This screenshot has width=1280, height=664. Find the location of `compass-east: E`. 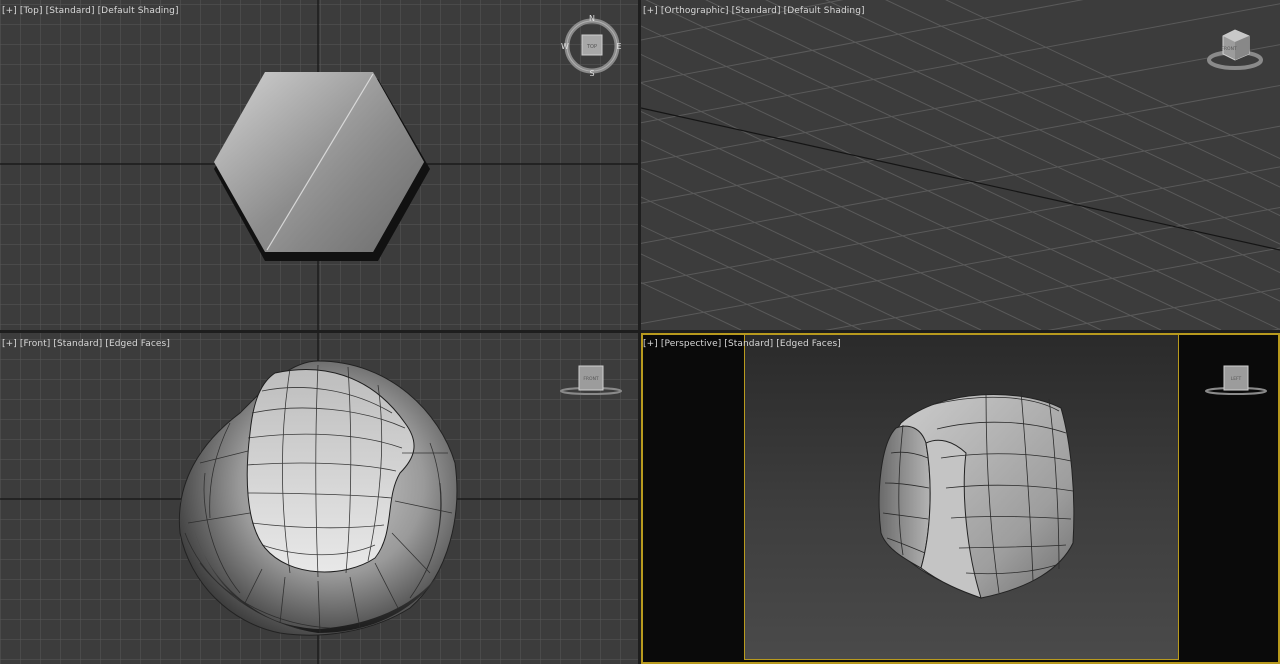

compass-east: E is located at coordinates (618, 46).